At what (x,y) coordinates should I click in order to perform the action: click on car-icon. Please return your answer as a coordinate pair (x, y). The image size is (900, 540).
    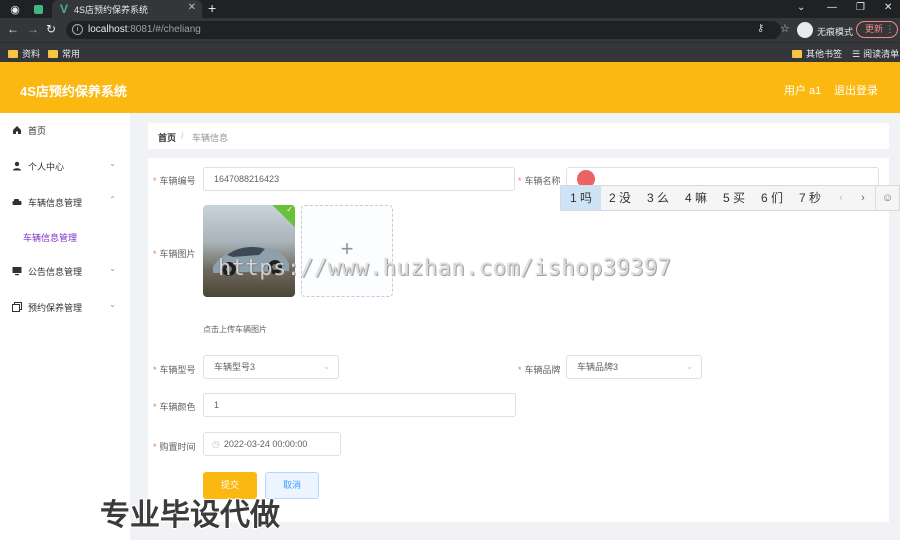
    Looking at the image, I should click on (17, 202).